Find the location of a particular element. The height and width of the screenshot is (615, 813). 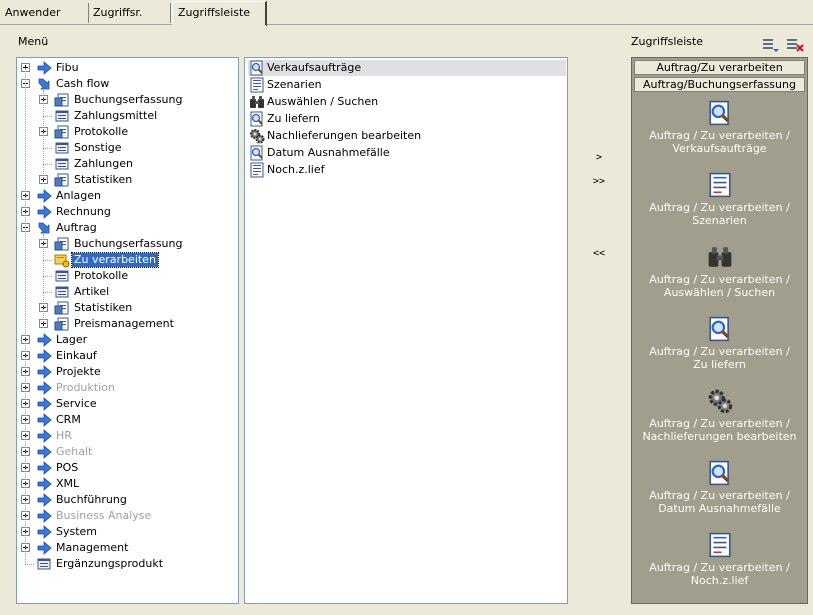

tree-node: Buchführung is located at coordinates (127, 500).